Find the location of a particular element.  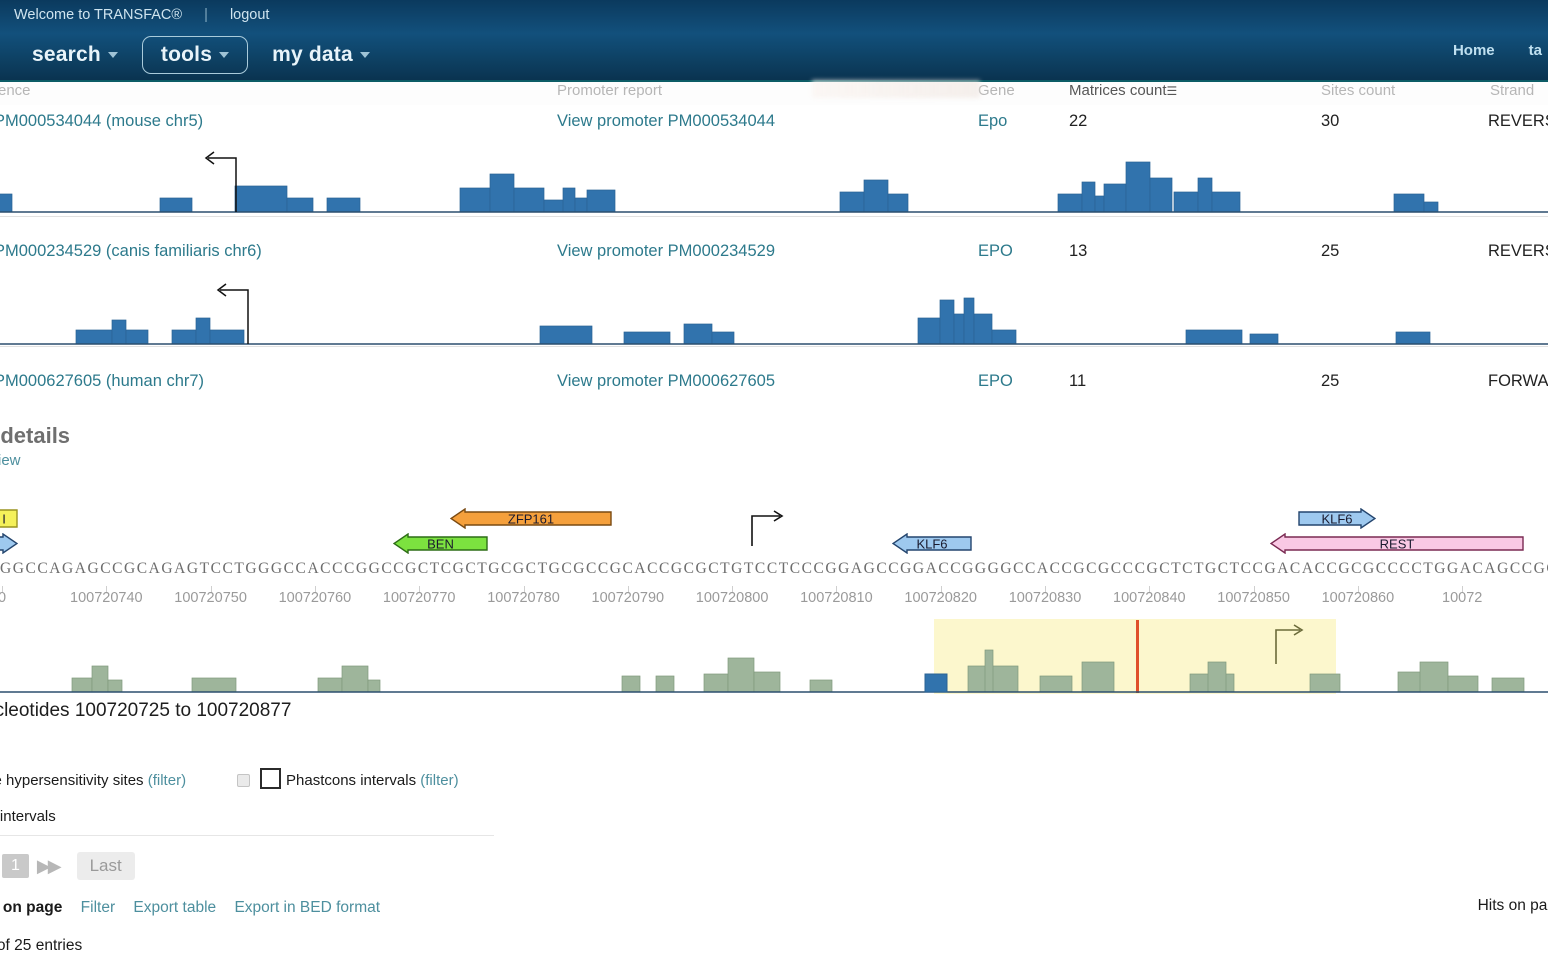

nucleotide-range-text: ucleotides 100720725 to 100720877 is located at coordinates (146, 710).